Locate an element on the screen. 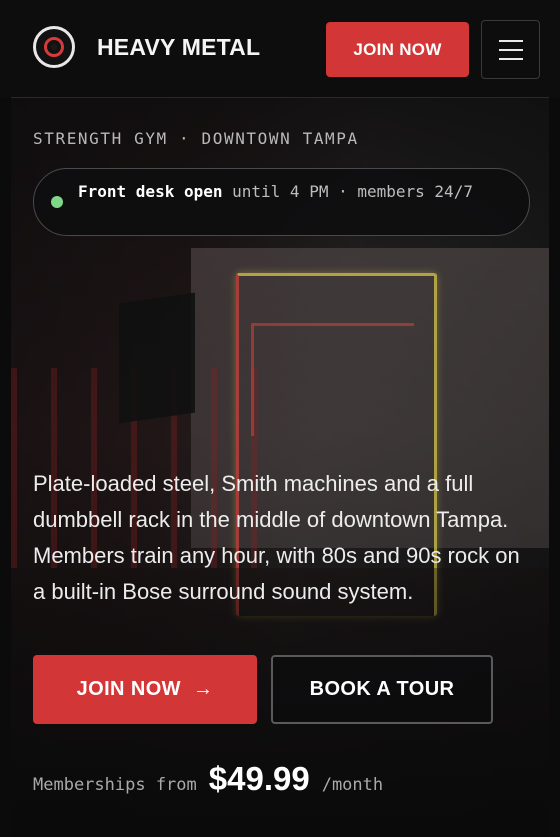  pricing-suffix: /month is located at coordinates (352, 785).